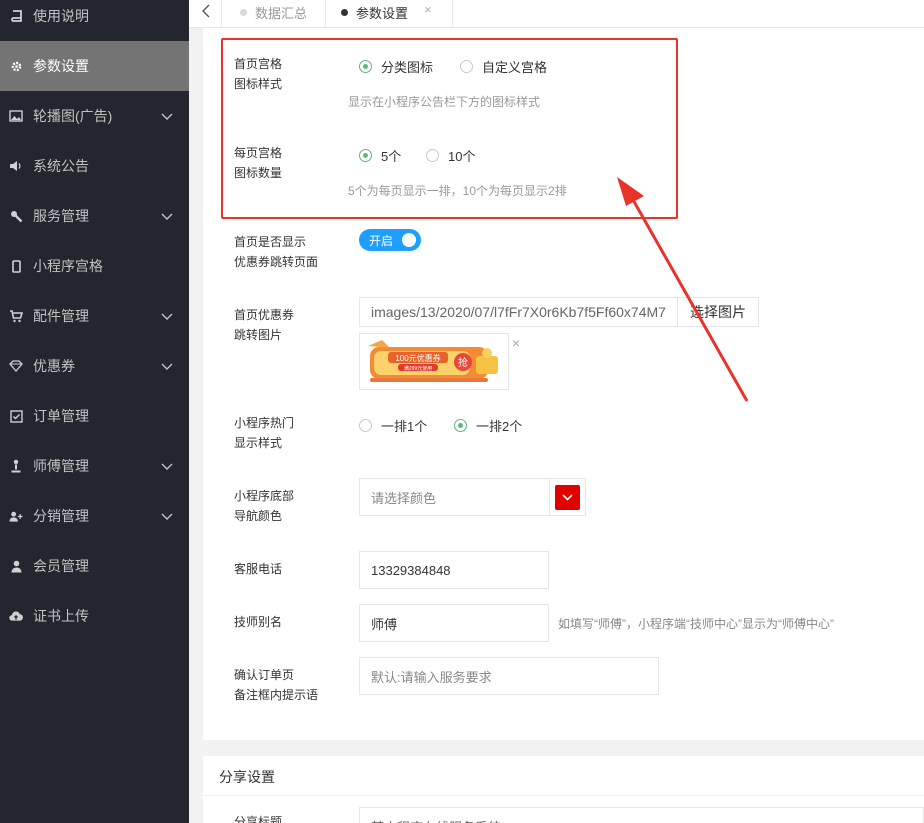  I want to click on sidebar-item-label: 配件管理, so click(61, 316).